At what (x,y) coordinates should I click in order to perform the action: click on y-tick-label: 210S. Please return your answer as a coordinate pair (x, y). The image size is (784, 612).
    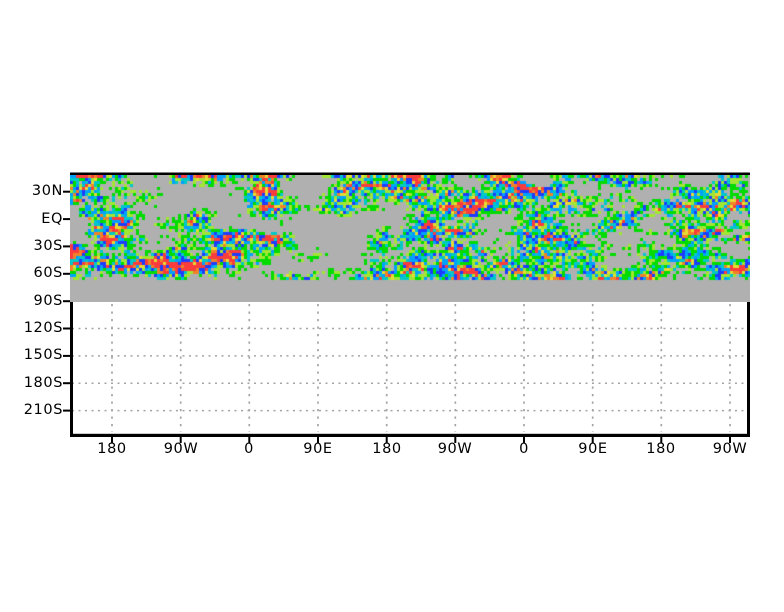
    Looking at the image, I should click on (43, 410).